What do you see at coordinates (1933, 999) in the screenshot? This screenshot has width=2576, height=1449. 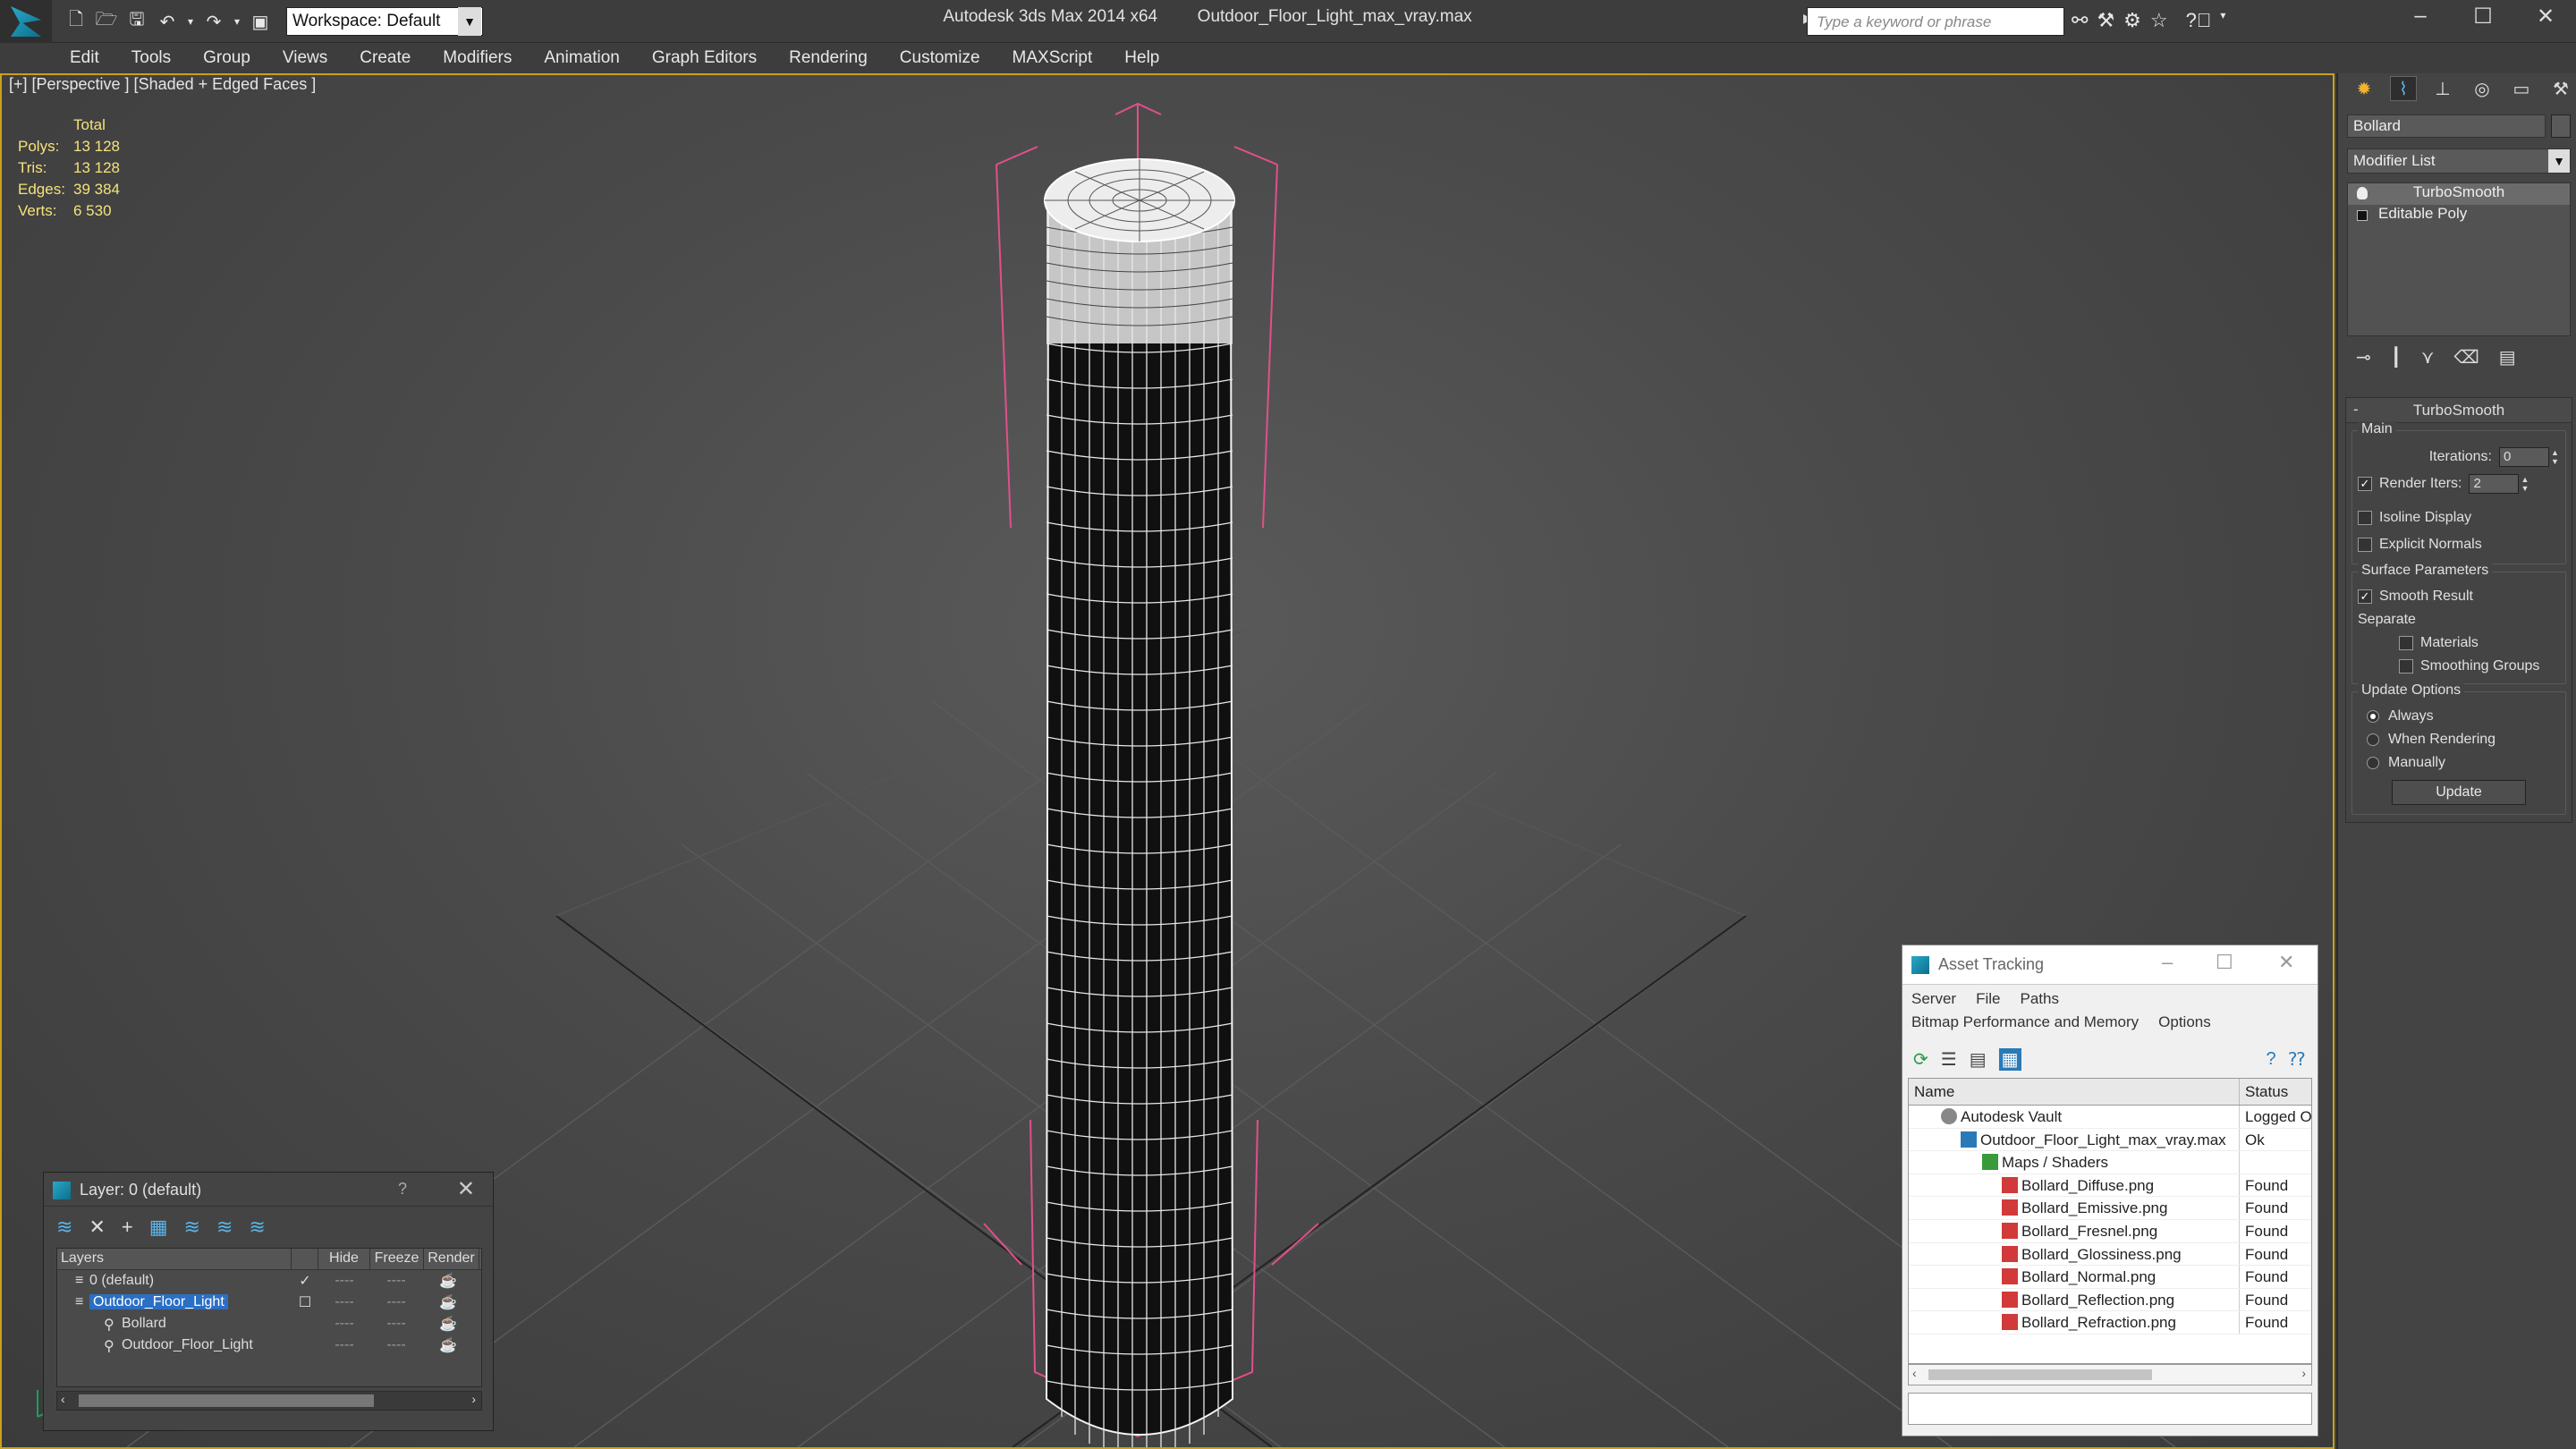 I see `menu-server: Server` at bounding box center [1933, 999].